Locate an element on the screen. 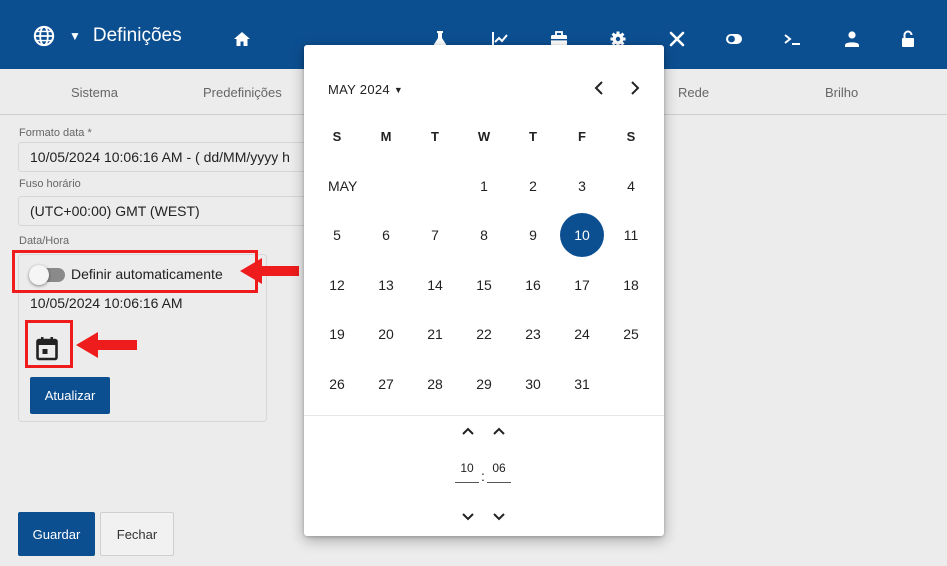 Image resolution: width=947 pixels, height=566 pixels. datetime-label: Data/Hora is located at coordinates (44, 241).